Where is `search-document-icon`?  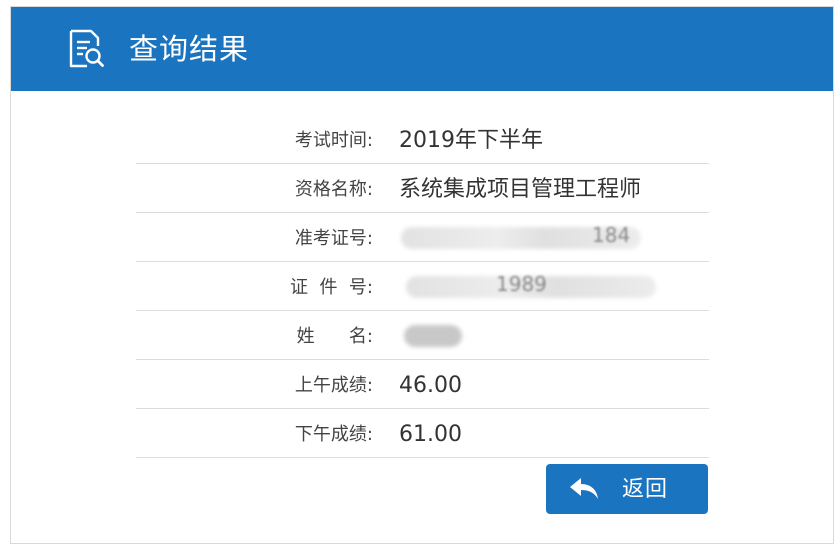 search-document-icon is located at coordinates (86, 48).